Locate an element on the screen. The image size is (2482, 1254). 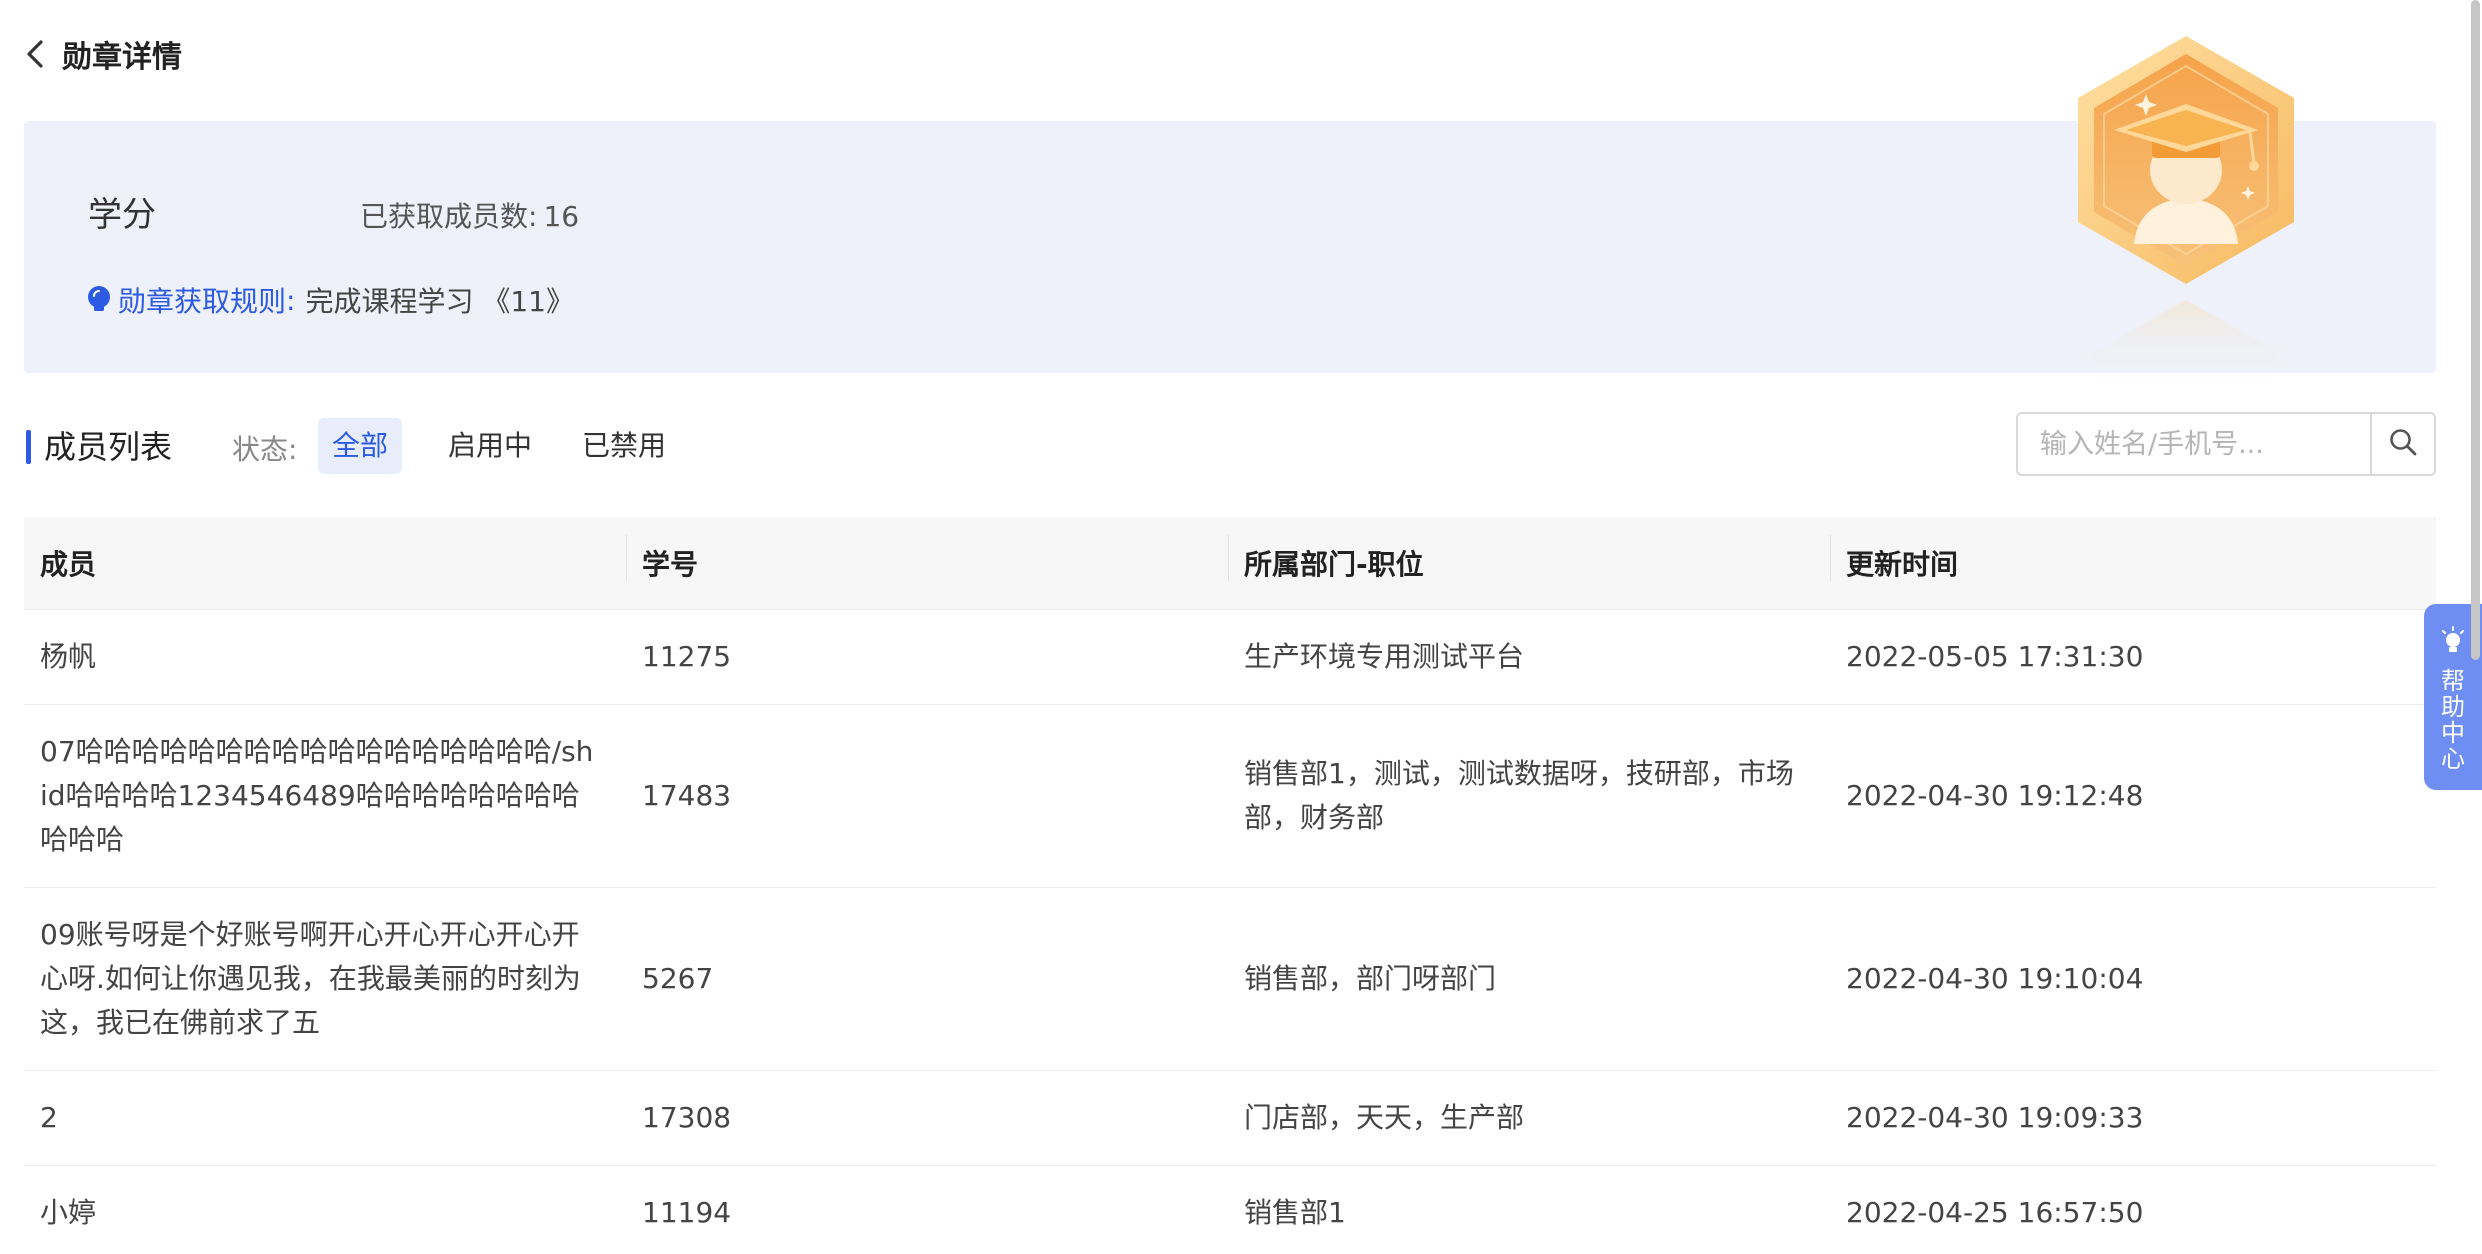
table-header: 成员 学号 所属部门-职位 更新时间 is located at coordinates (1230, 563).